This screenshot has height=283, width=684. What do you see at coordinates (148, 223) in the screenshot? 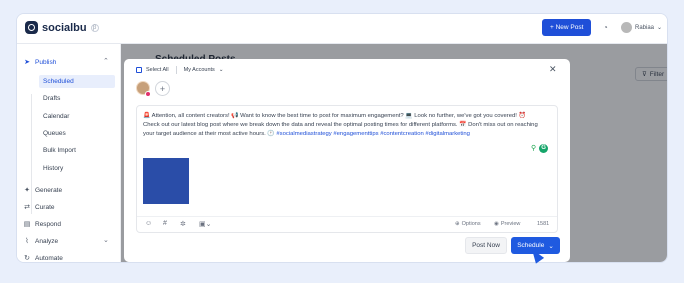
I see `emoji-icon: ☺` at bounding box center [148, 223].